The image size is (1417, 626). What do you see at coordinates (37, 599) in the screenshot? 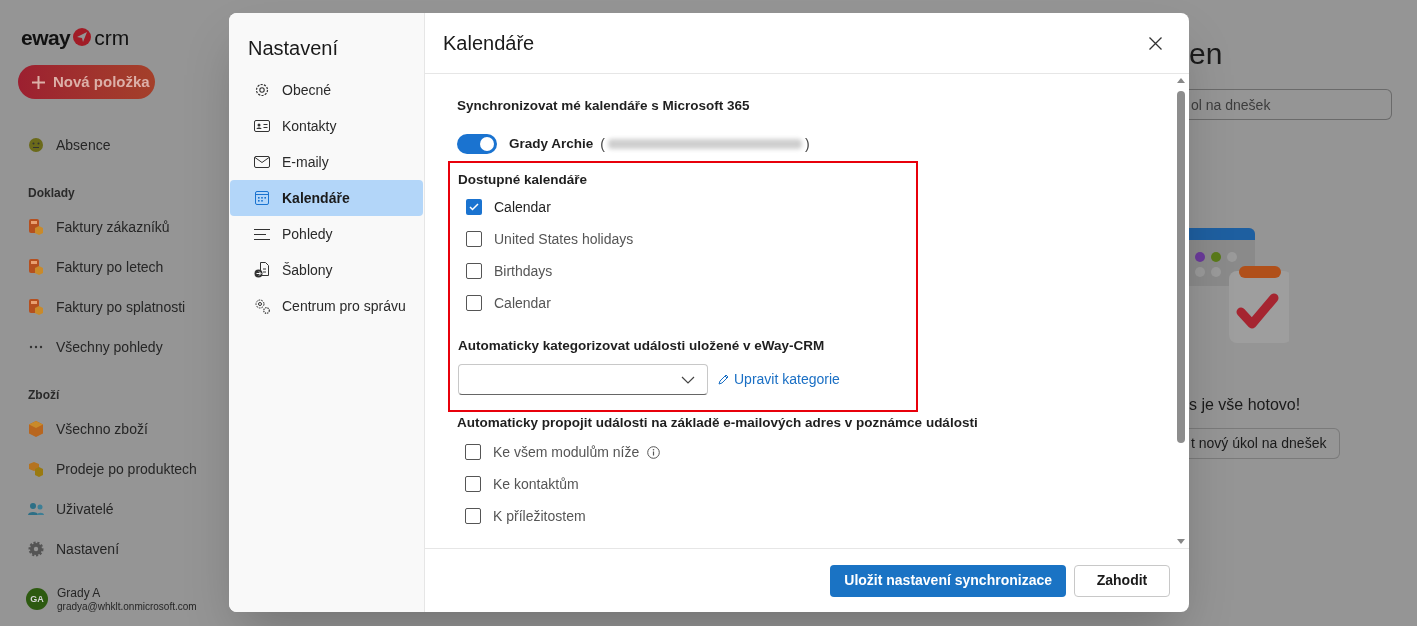
I see `avatar: GA` at bounding box center [37, 599].